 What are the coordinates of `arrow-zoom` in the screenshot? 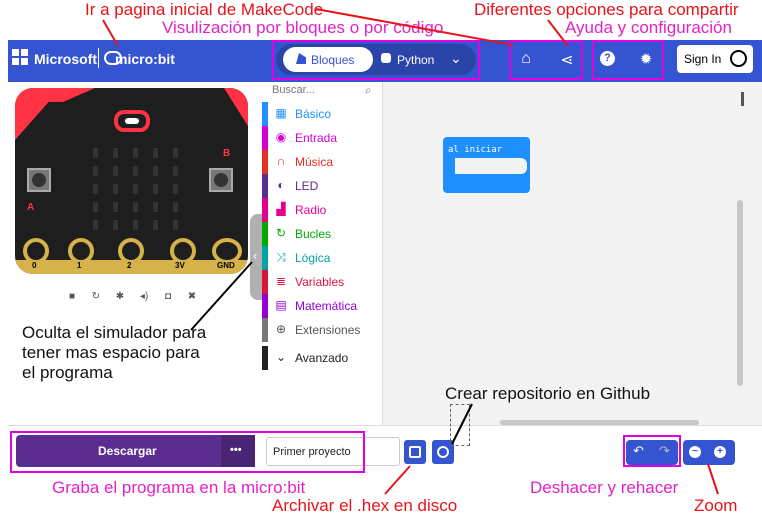 It's located at (713, 479).